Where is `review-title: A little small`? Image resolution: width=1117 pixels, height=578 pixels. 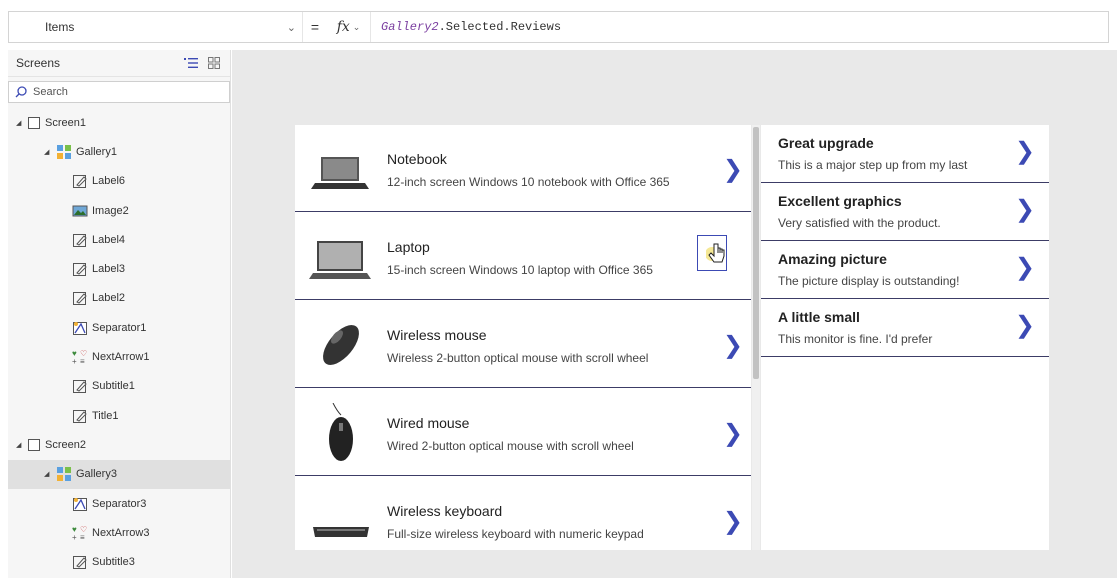 review-title: A little small is located at coordinates (819, 317).